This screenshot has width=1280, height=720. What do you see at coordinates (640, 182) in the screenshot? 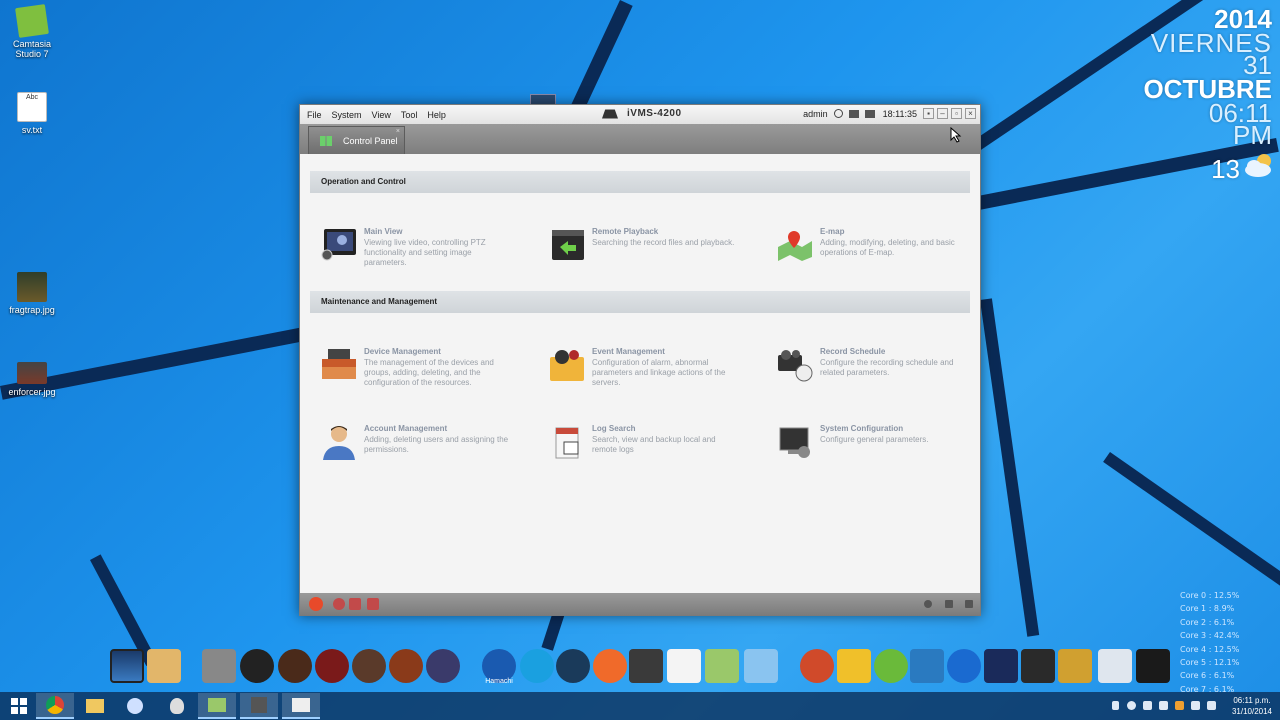
I see `section-operation-control: Operation and Control` at bounding box center [640, 182].